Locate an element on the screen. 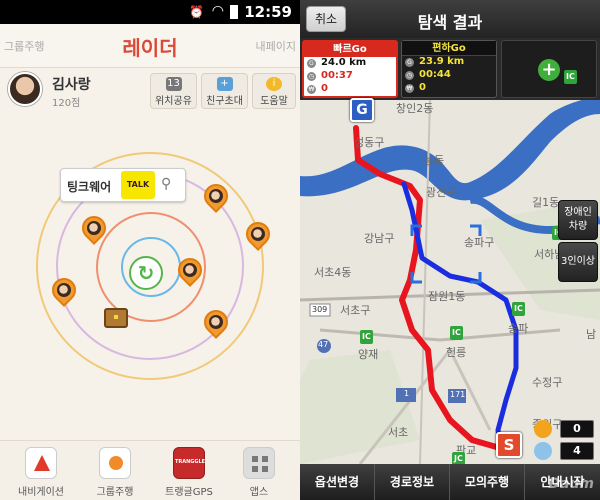  friend-callout-name: 팅크웨어 is located at coordinates (89, 187).